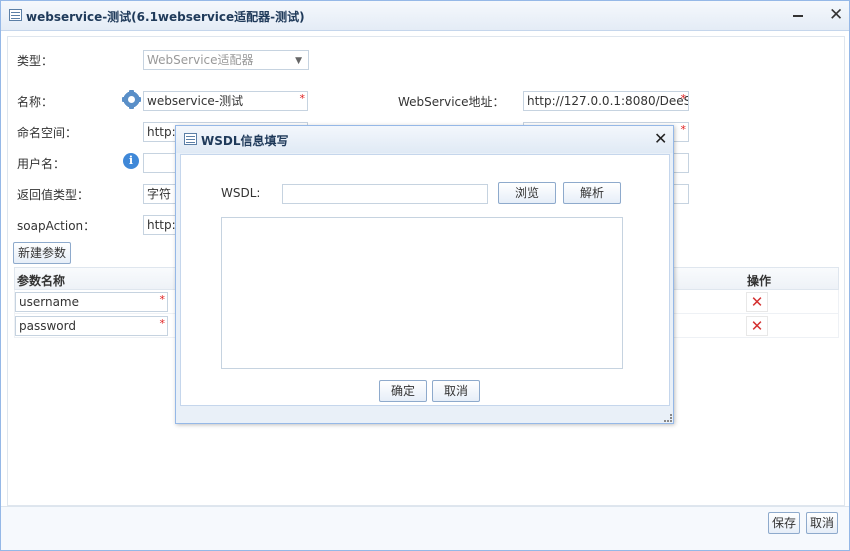 The image size is (850, 551). Describe the element at coordinates (91, 302) in the screenshot. I see `param-name-input: username *` at that location.